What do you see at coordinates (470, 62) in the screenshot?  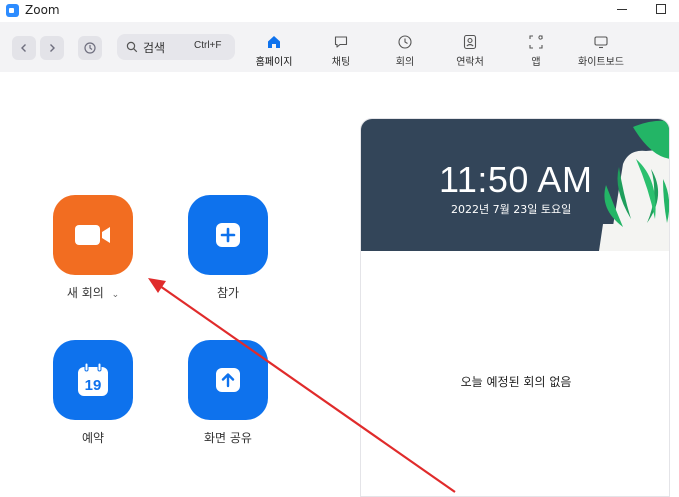 I see `tab-label: 연락처` at bounding box center [470, 62].